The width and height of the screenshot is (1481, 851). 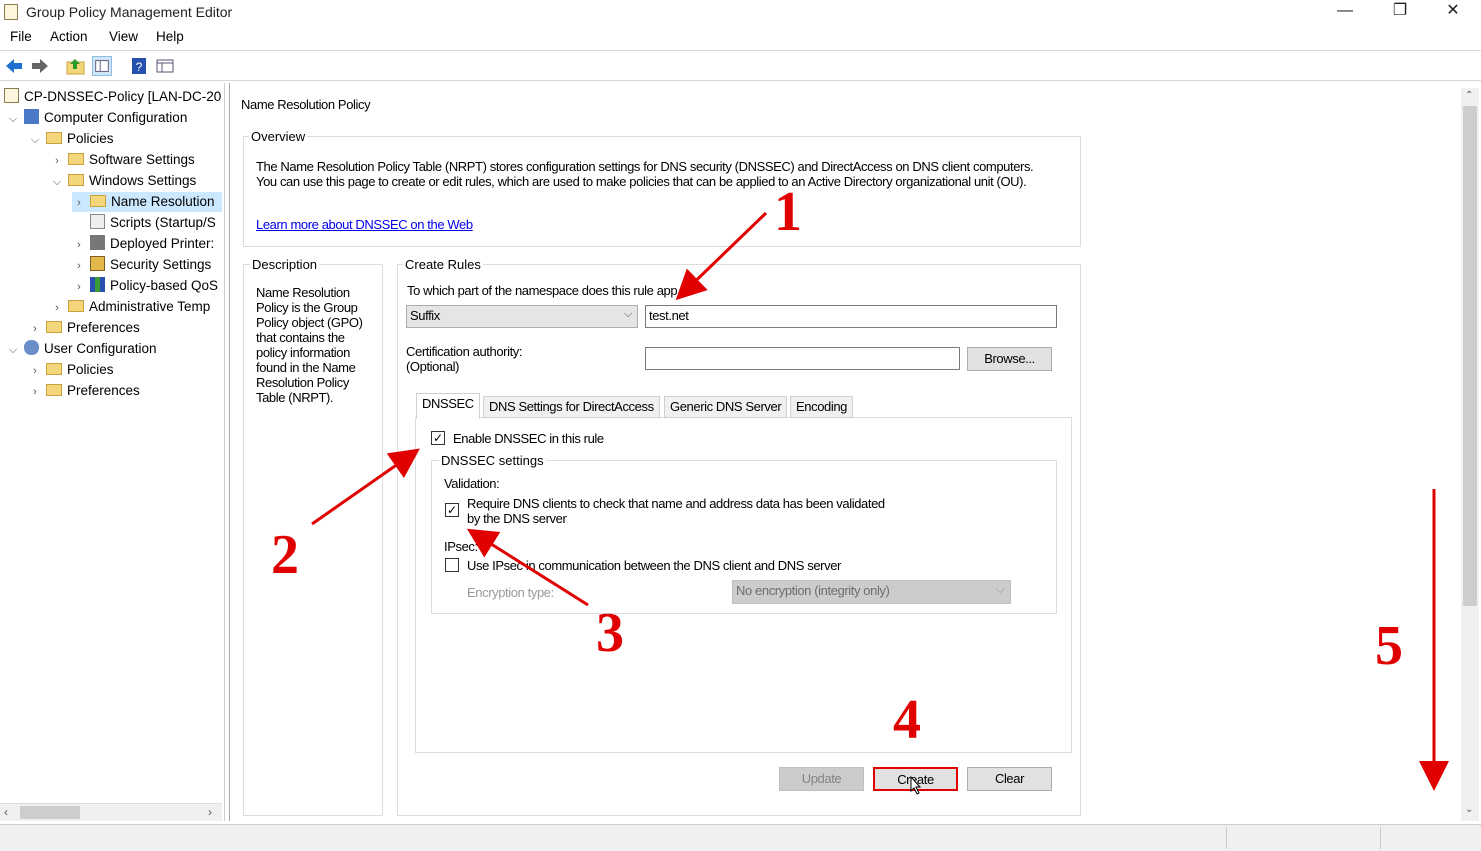 What do you see at coordinates (802, 358) in the screenshot?
I see `cert-authority-input` at bounding box center [802, 358].